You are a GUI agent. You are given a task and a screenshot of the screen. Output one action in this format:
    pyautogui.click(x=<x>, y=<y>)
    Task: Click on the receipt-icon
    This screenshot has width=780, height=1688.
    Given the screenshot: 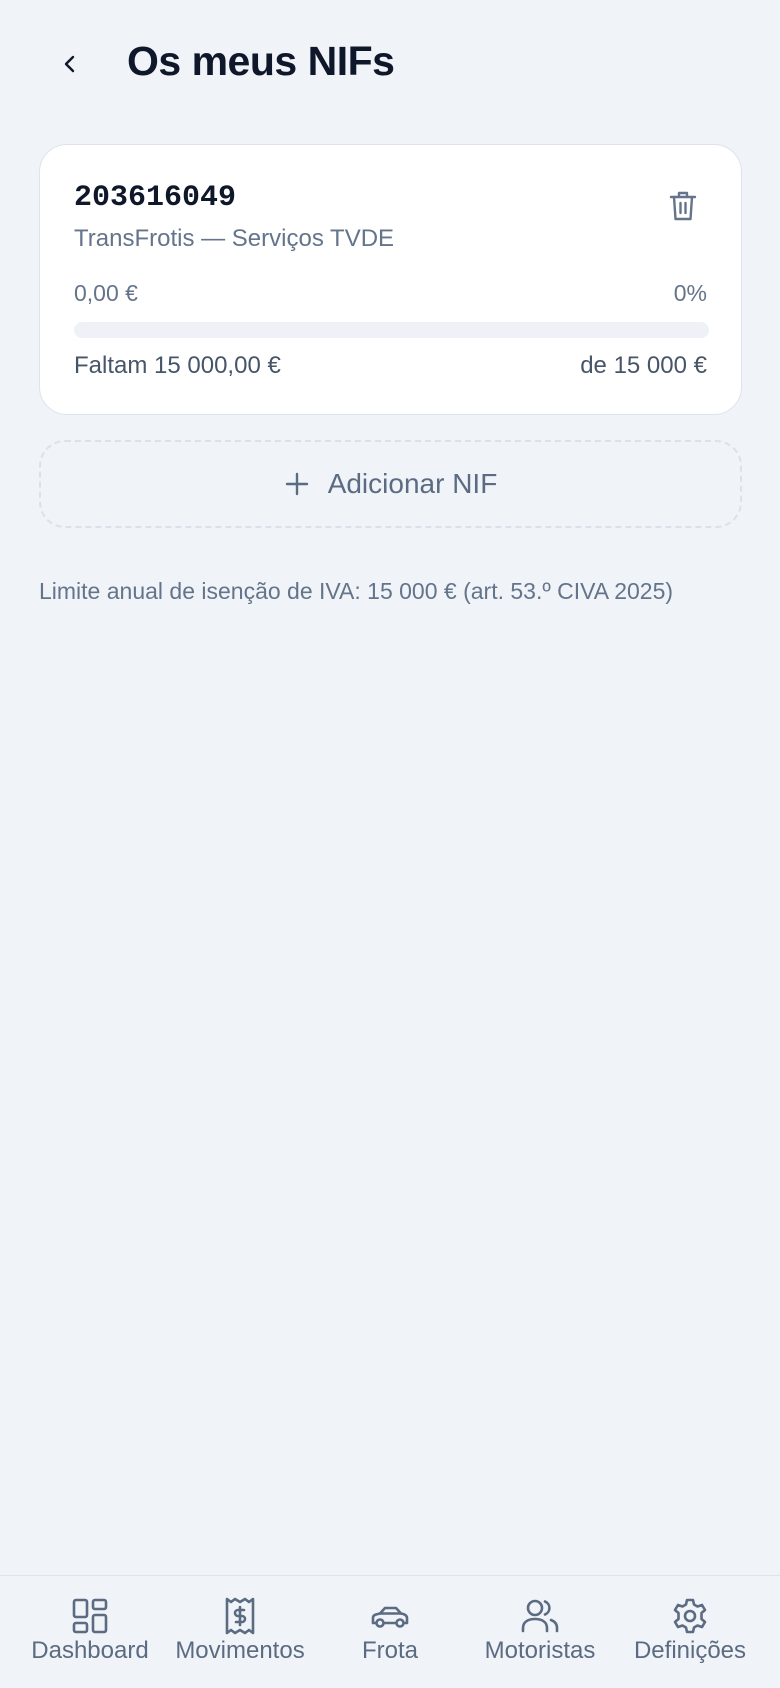 What is the action you would take?
    pyautogui.click(x=240, y=1616)
    